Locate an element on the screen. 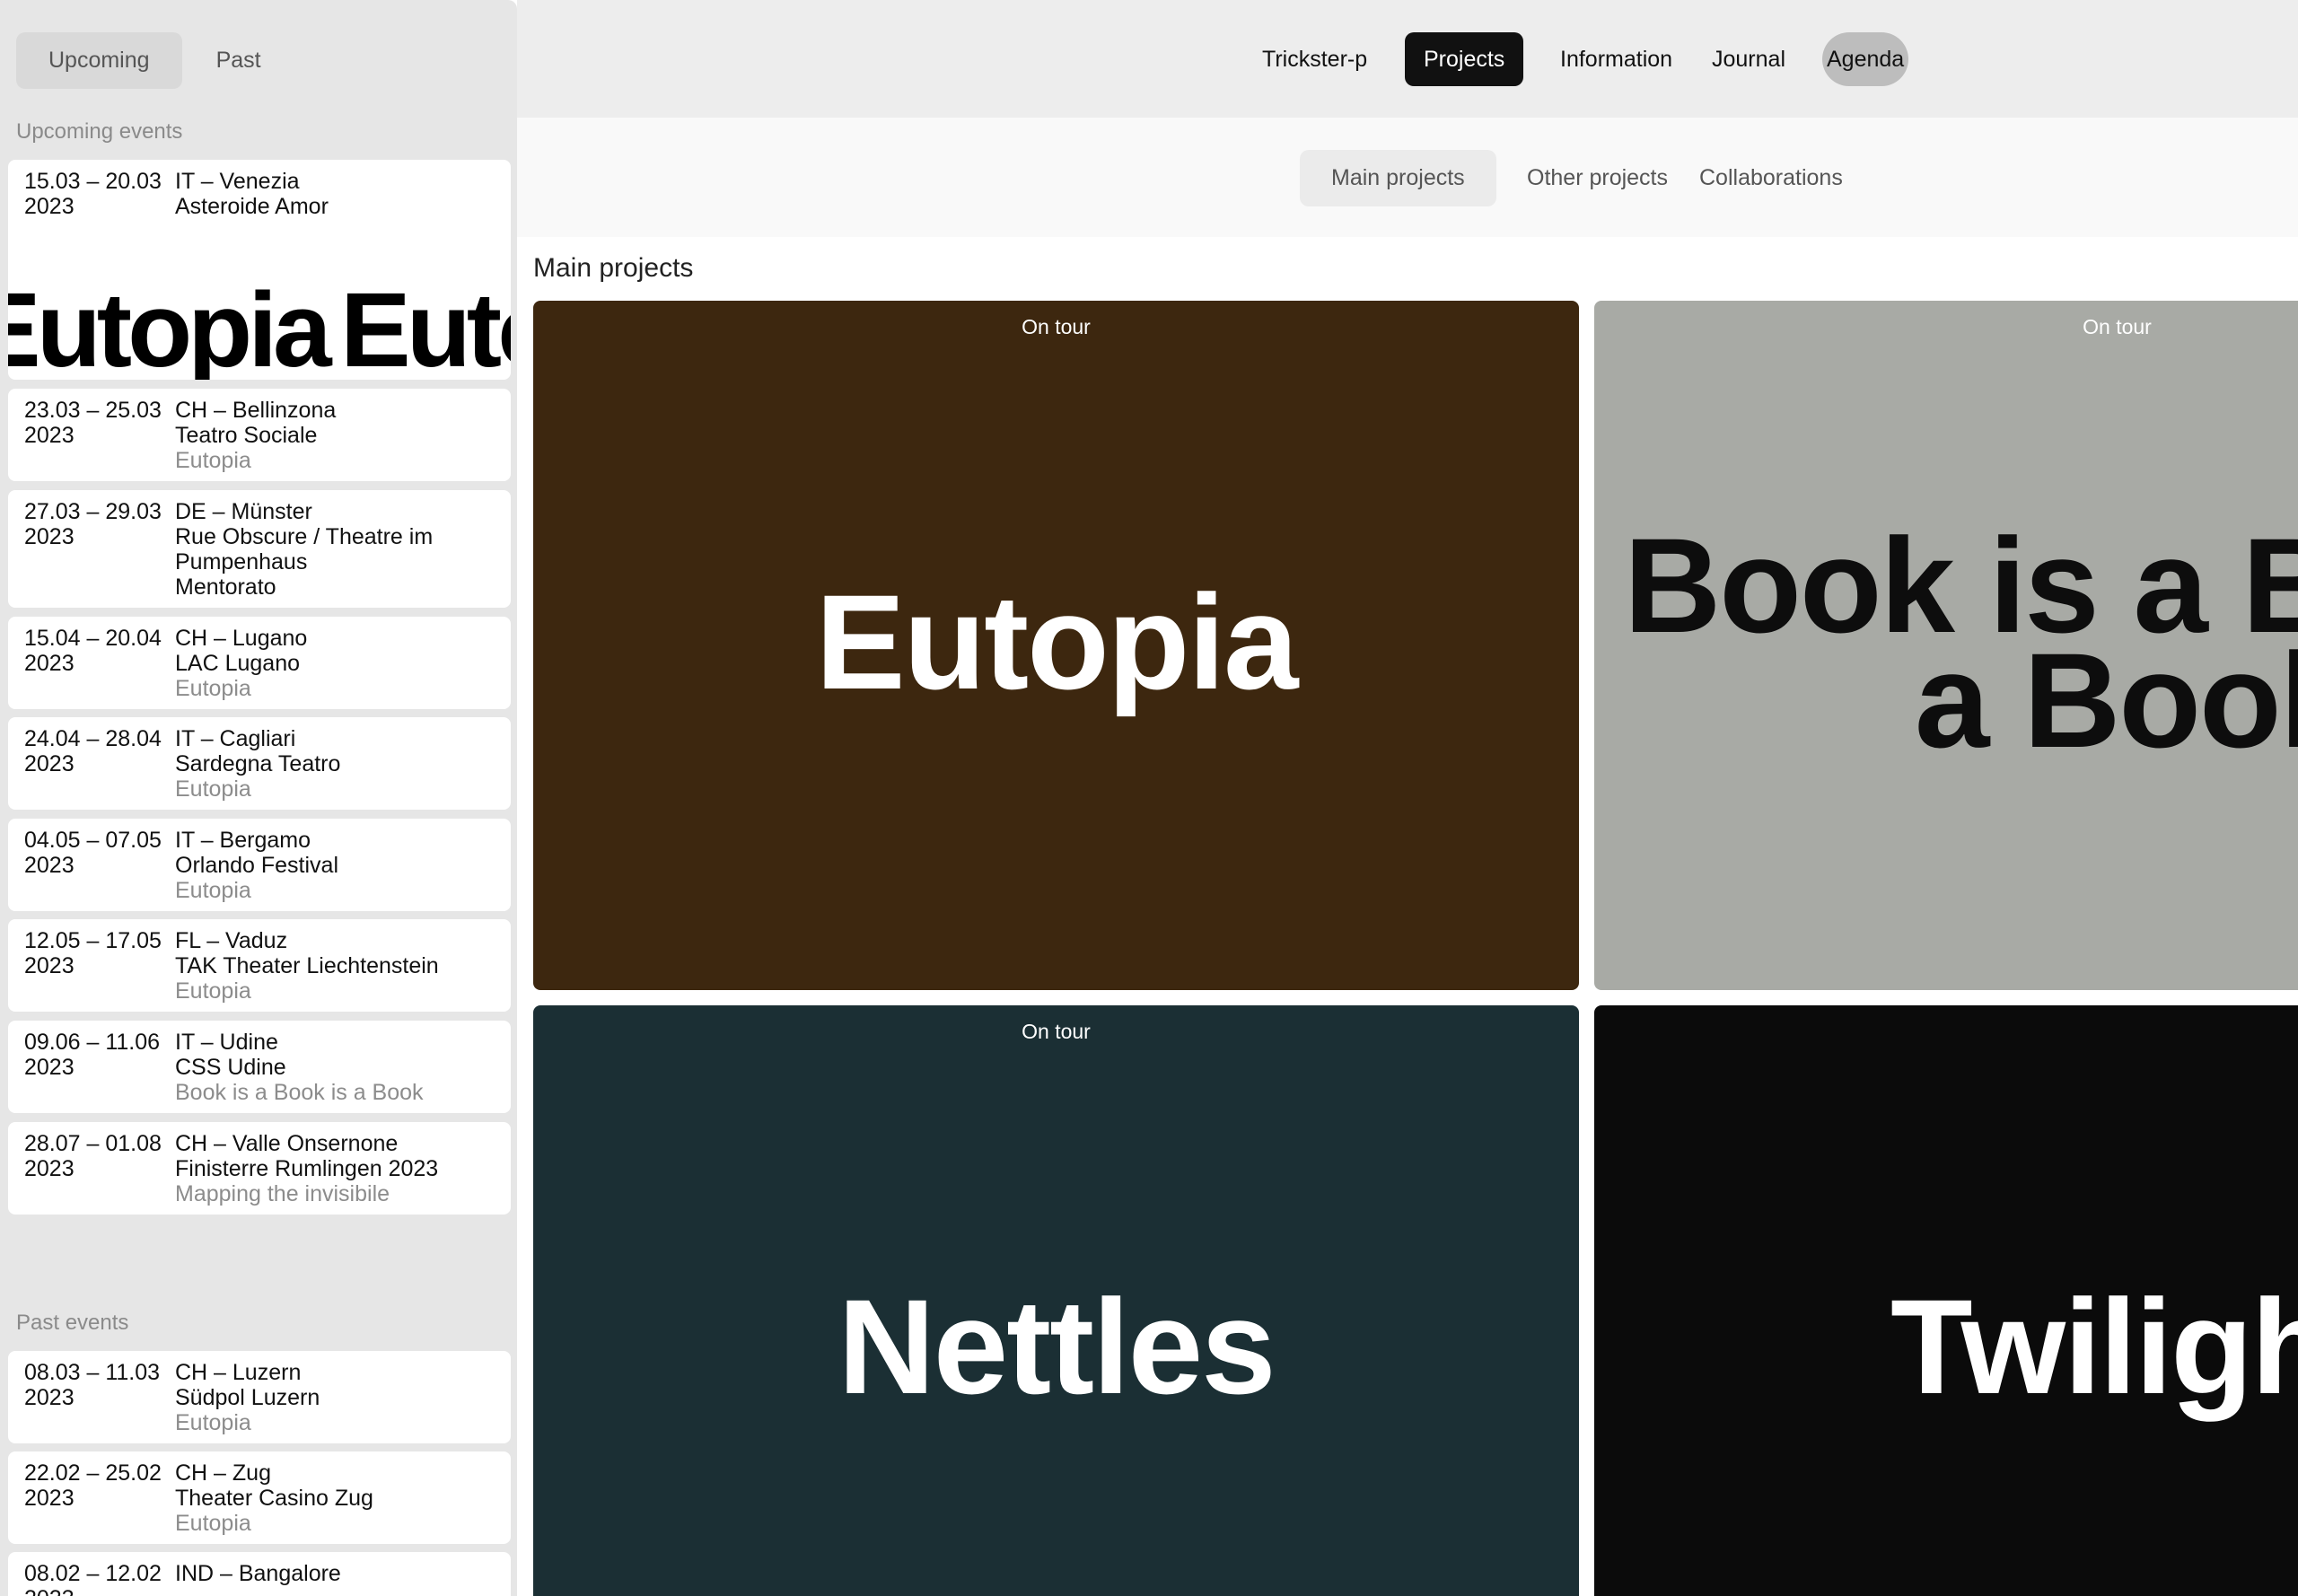 This screenshot has width=2298, height=1596. event-date: 28.07 – 01.08 2023 is located at coordinates (96, 1156).